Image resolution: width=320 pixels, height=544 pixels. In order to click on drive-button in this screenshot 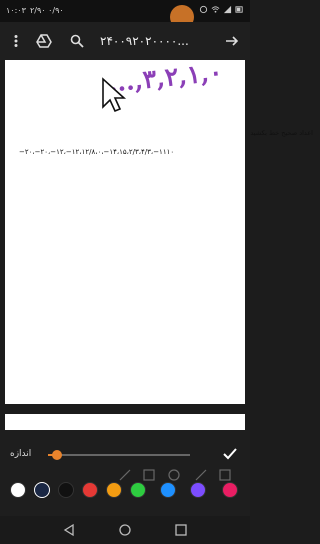, I will do `click(44, 41)`.